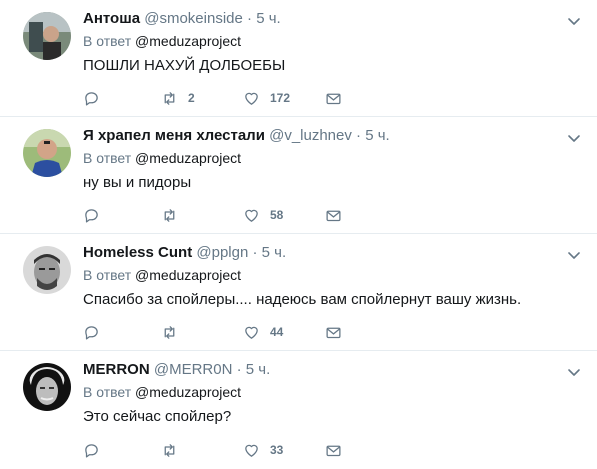 The width and height of the screenshot is (597, 469). I want to click on display-name: Homeless Cunt, so click(137, 252).